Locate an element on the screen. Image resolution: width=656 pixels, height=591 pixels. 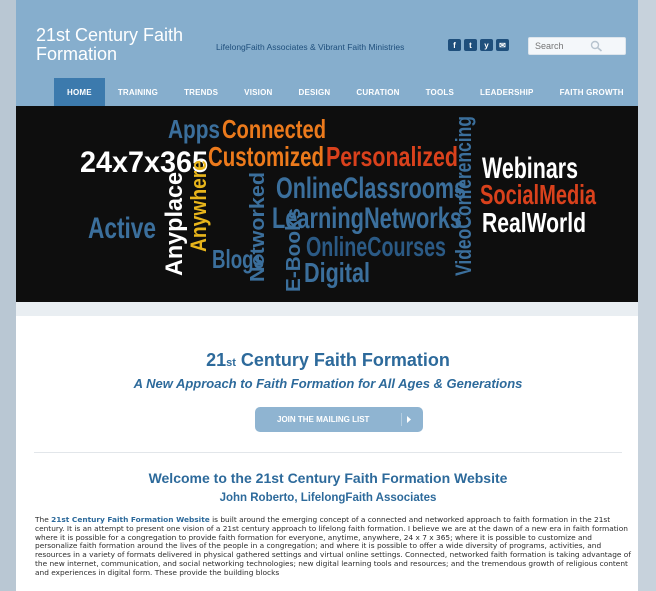
word-anywhere: Anywhere is located at coordinates (198, 206).